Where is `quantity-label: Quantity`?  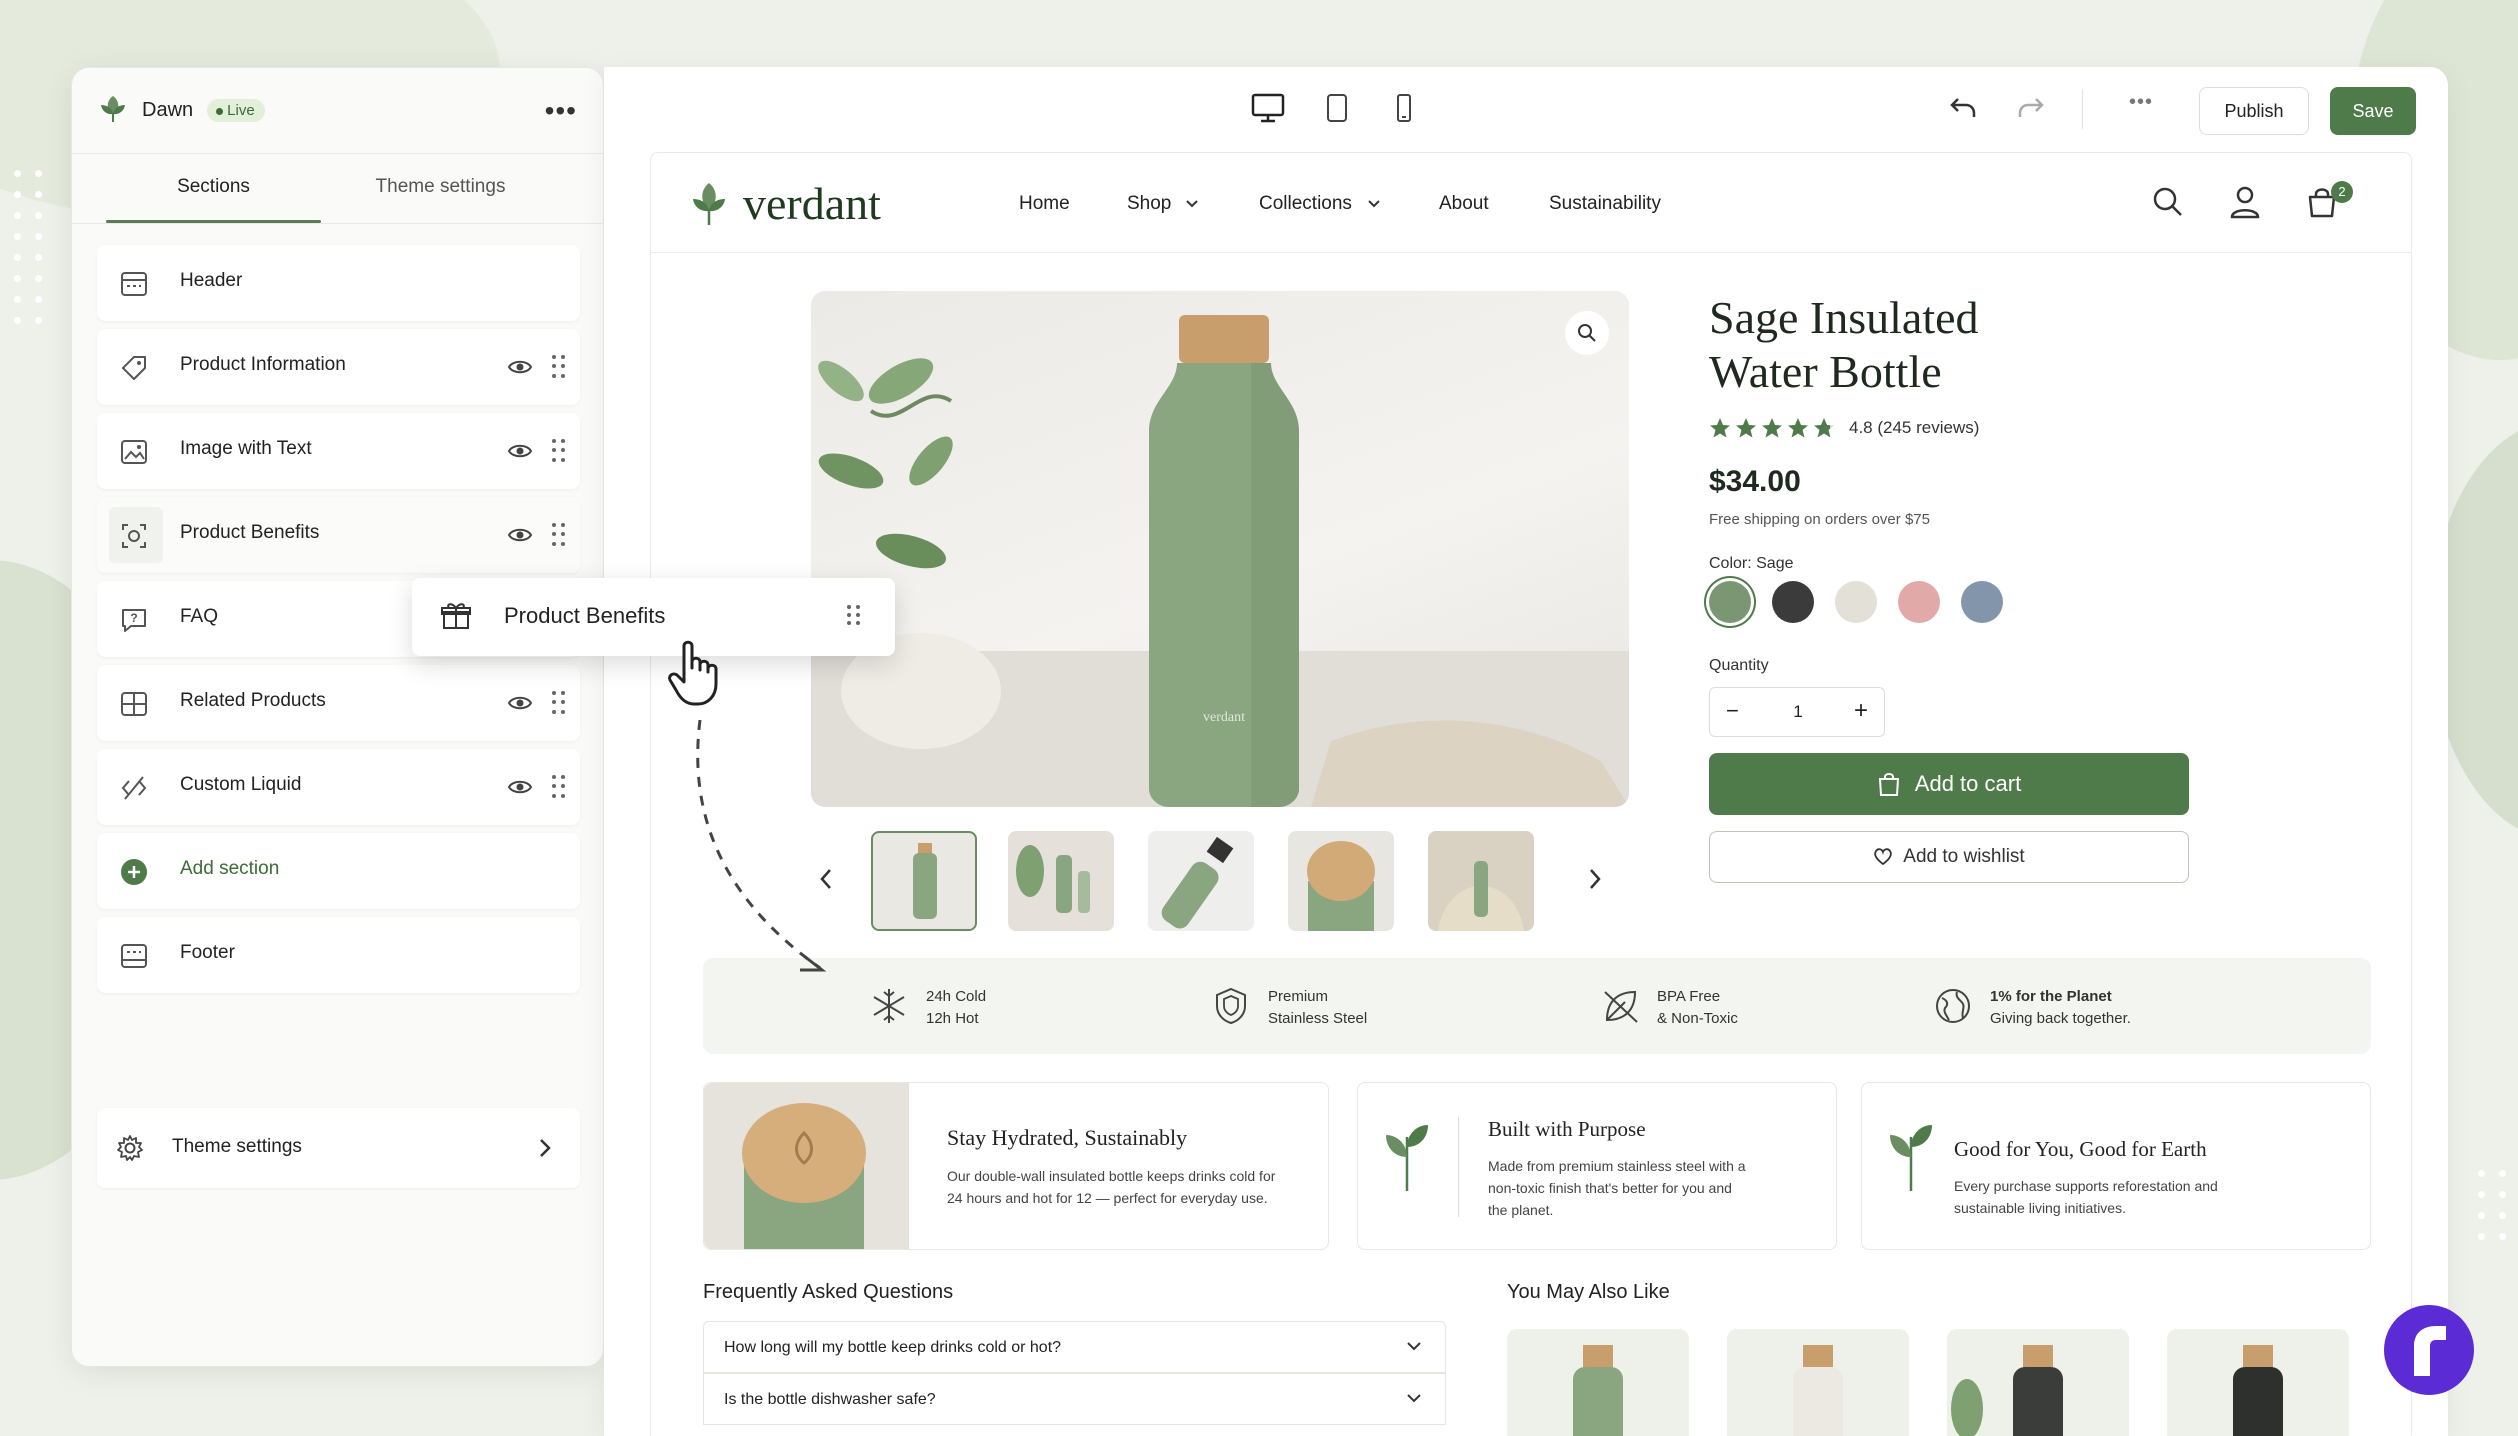 quantity-label: Quantity is located at coordinates (1739, 665).